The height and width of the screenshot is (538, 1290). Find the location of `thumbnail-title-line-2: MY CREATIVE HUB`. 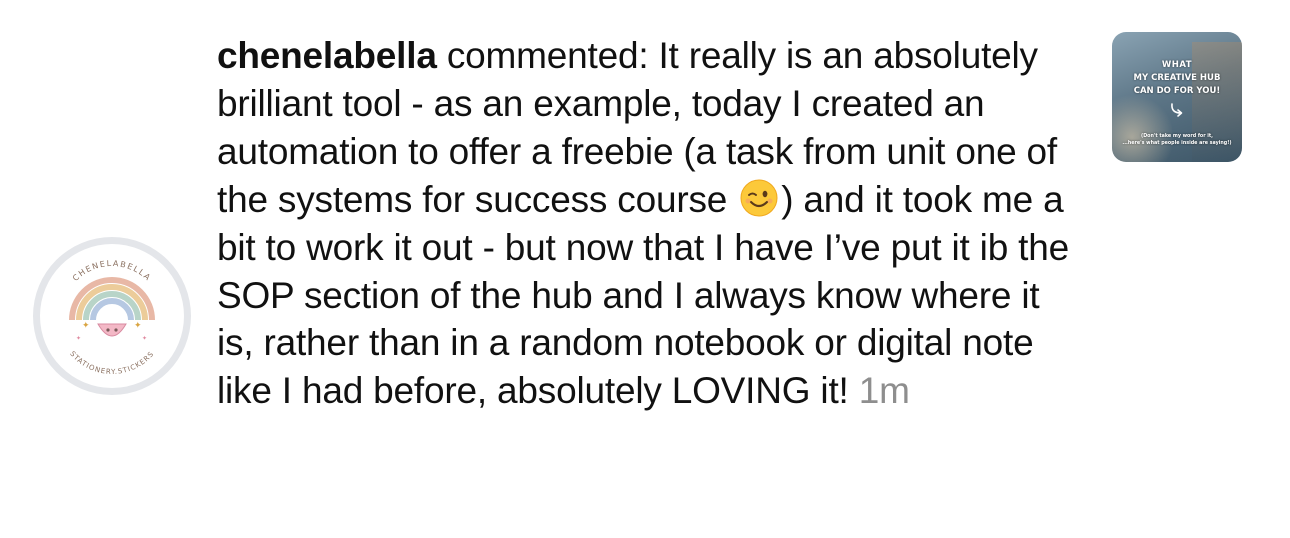

thumbnail-title-line-2: MY CREATIVE HUB is located at coordinates (1177, 78).